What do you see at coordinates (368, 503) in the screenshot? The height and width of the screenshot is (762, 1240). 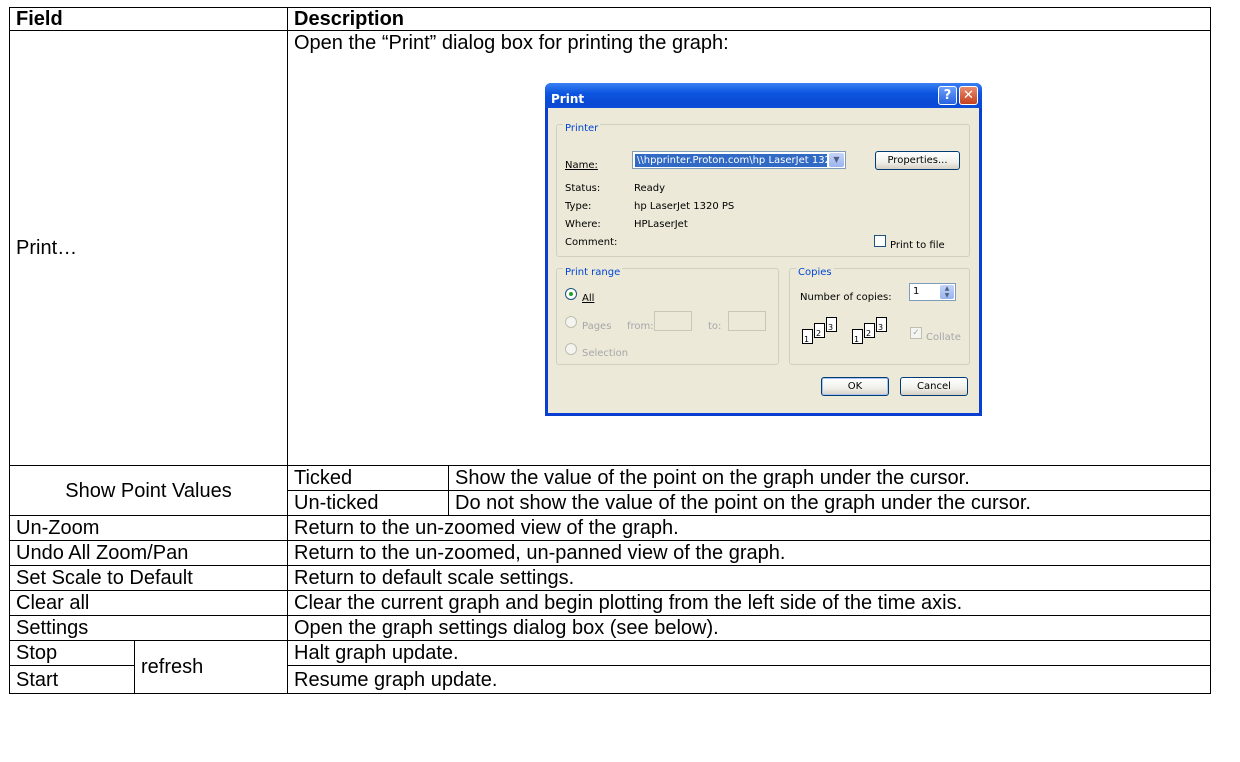 I see `unticked-label: Un-ticked` at bounding box center [368, 503].